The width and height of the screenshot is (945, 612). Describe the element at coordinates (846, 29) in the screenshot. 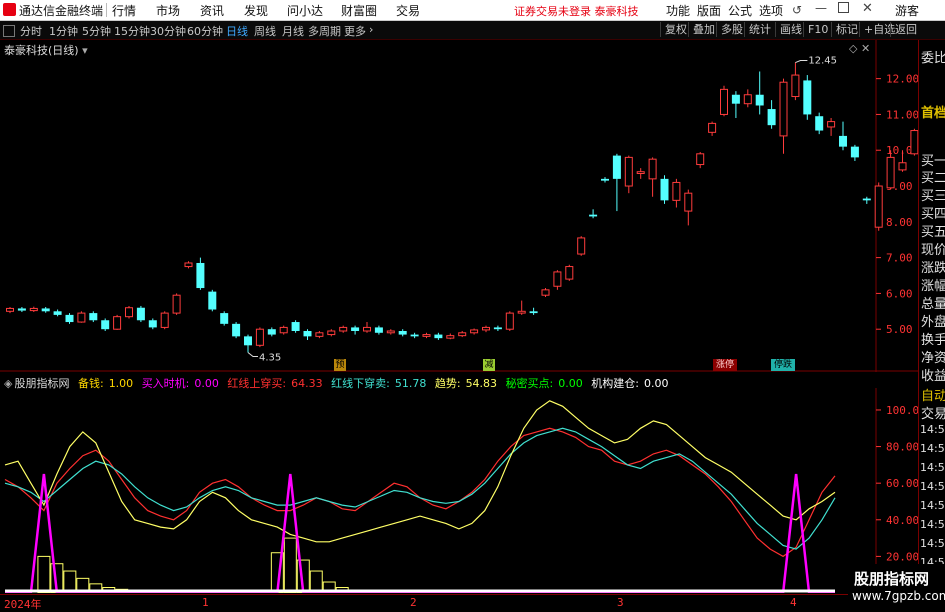

I see `btn-biaoji: 标记` at that location.